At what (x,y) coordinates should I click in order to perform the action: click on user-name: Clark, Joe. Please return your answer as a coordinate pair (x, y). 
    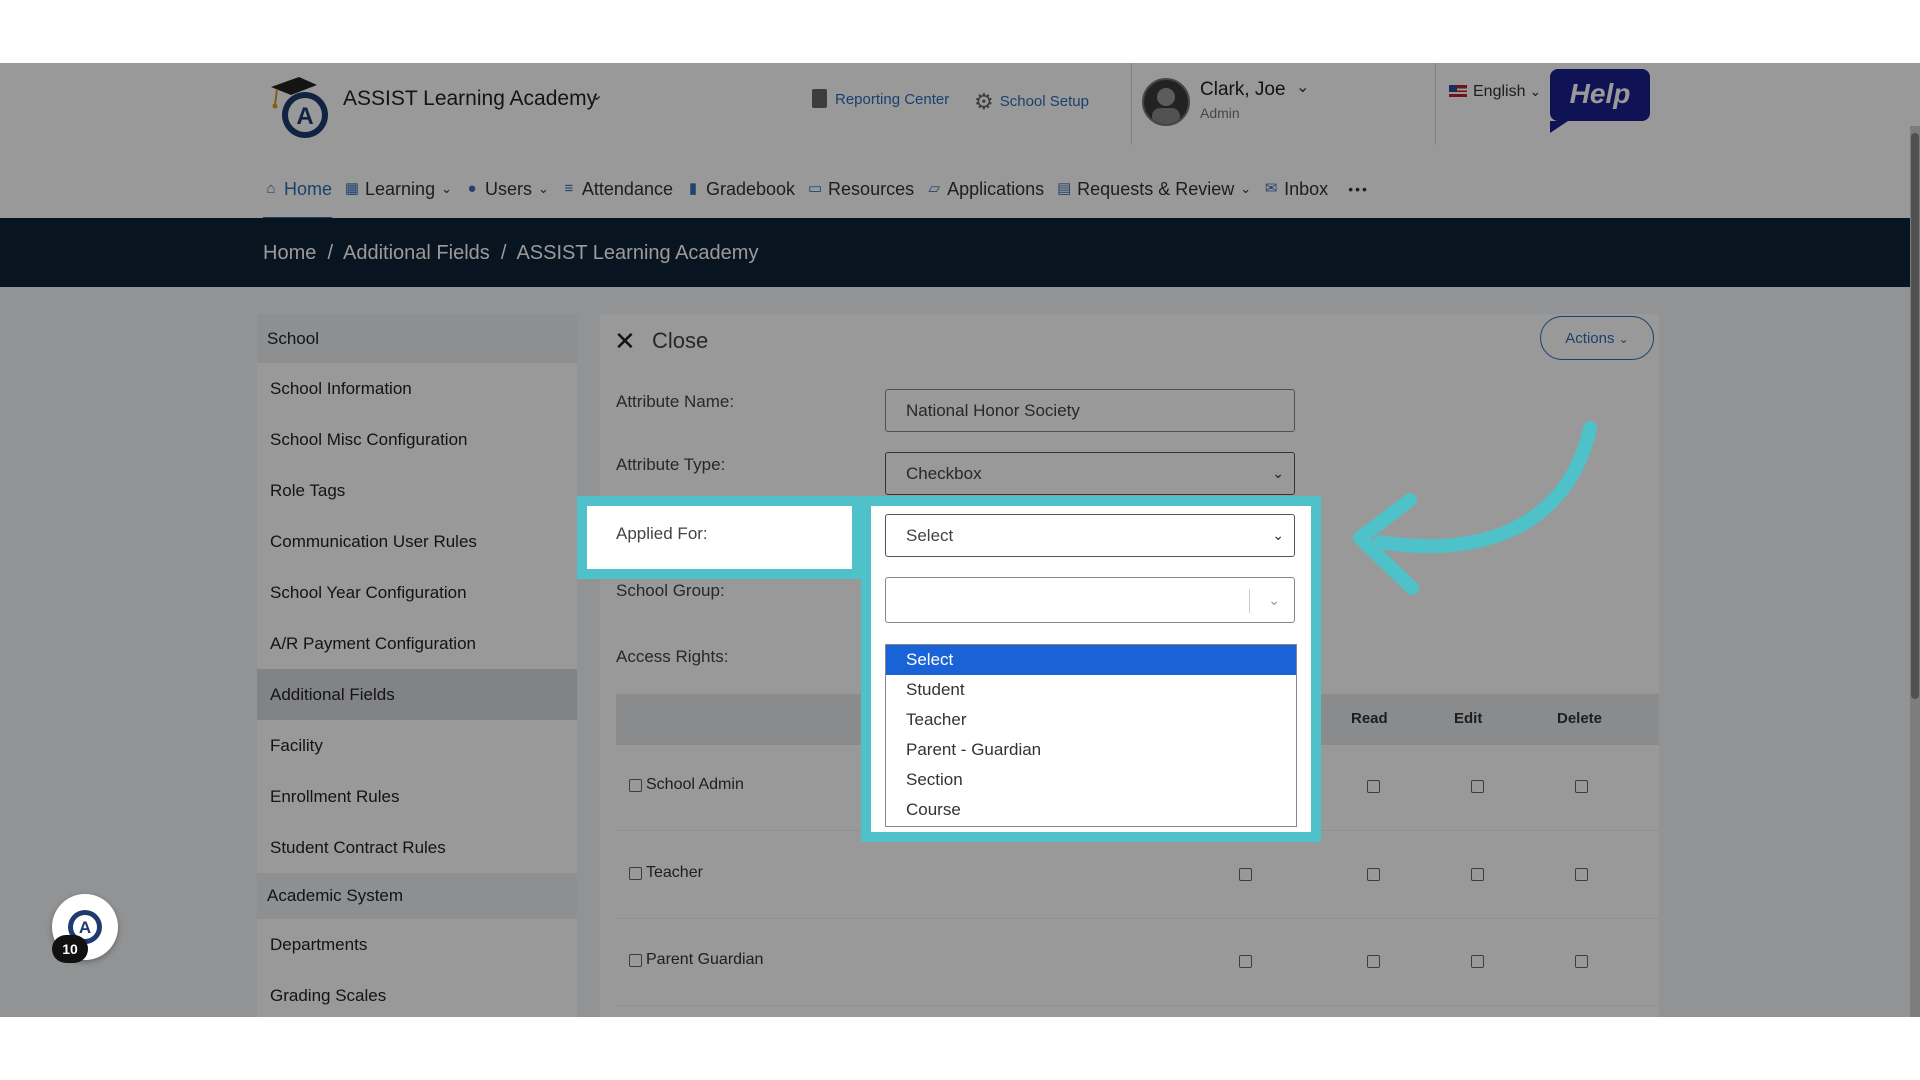
    Looking at the image, I should click on (1243, 90).